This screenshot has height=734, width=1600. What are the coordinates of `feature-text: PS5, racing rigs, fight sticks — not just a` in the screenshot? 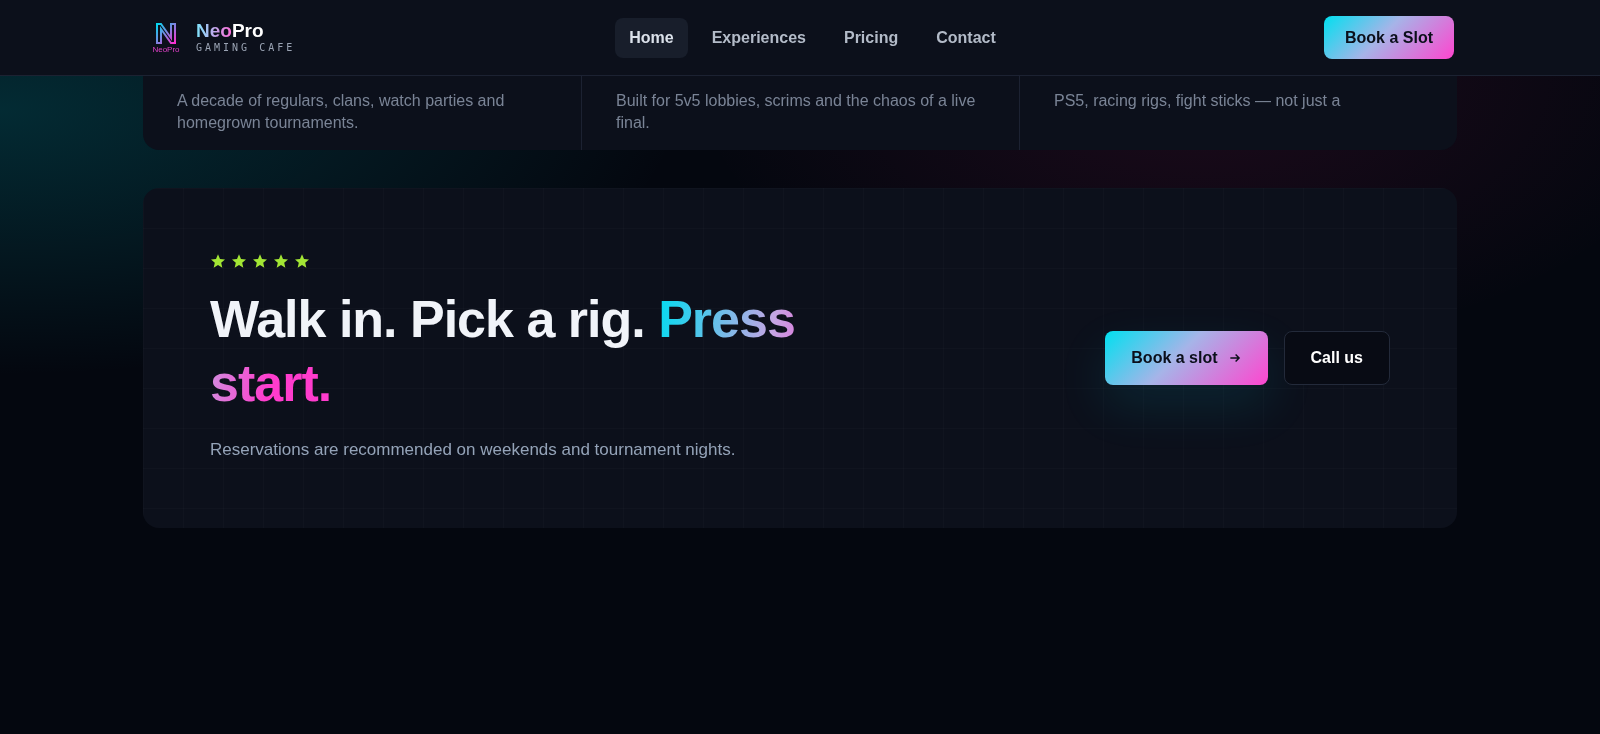 It's located at (1198, 101).